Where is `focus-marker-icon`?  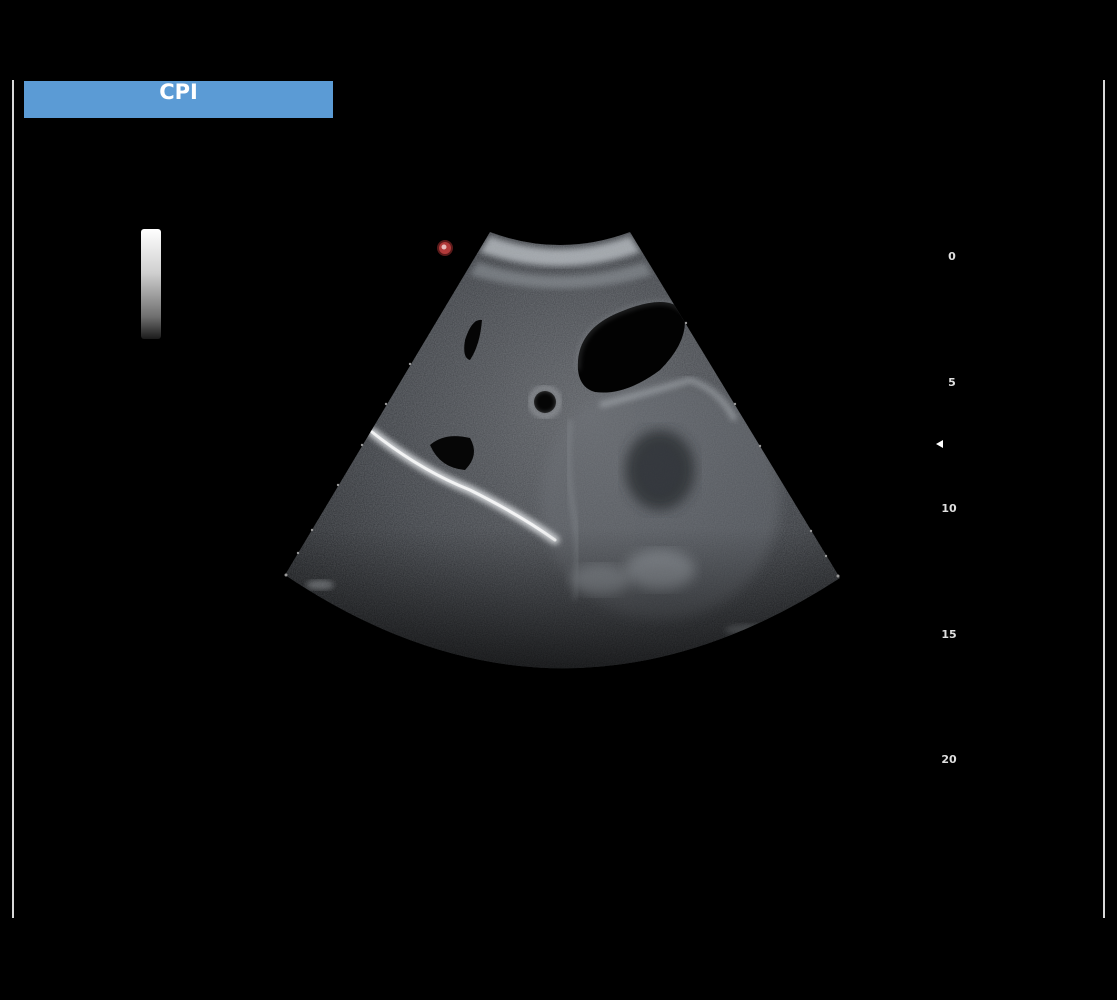 focus-marker-icon is located at coordinates (939, 444).